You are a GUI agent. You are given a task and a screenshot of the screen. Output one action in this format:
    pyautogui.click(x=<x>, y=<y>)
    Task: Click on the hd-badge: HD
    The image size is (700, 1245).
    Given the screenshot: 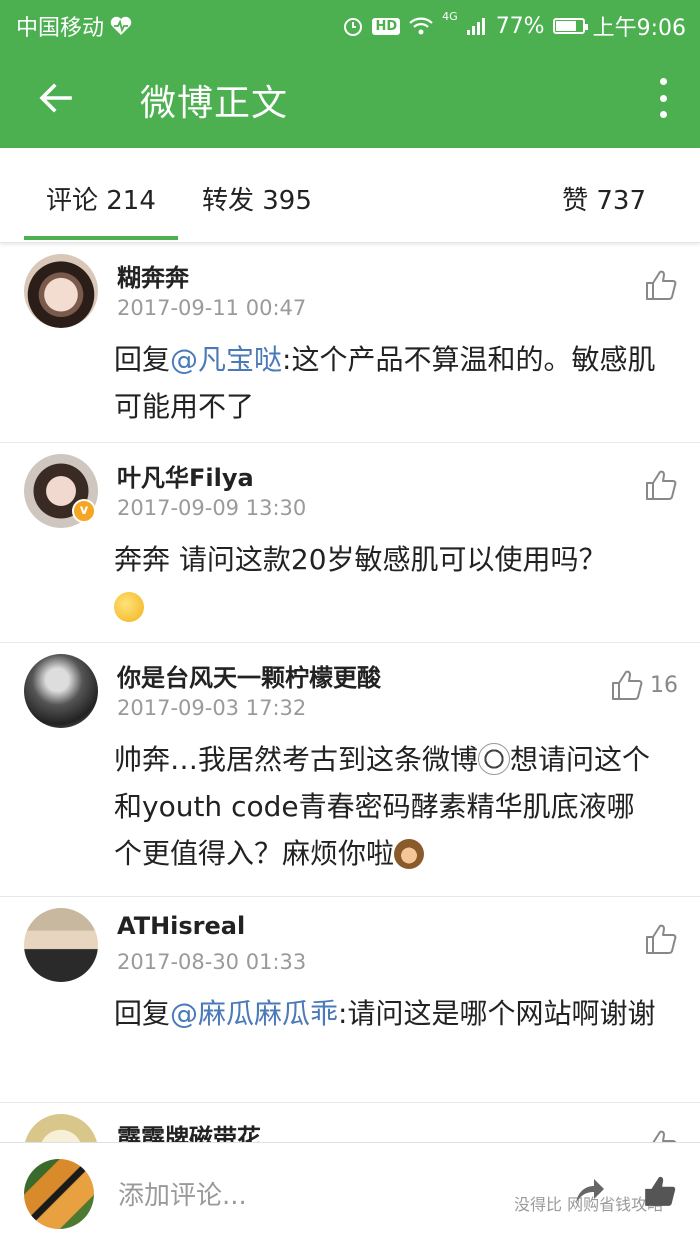 What is the action you would take?
    pyautogui.click(x=386, y=26)
    